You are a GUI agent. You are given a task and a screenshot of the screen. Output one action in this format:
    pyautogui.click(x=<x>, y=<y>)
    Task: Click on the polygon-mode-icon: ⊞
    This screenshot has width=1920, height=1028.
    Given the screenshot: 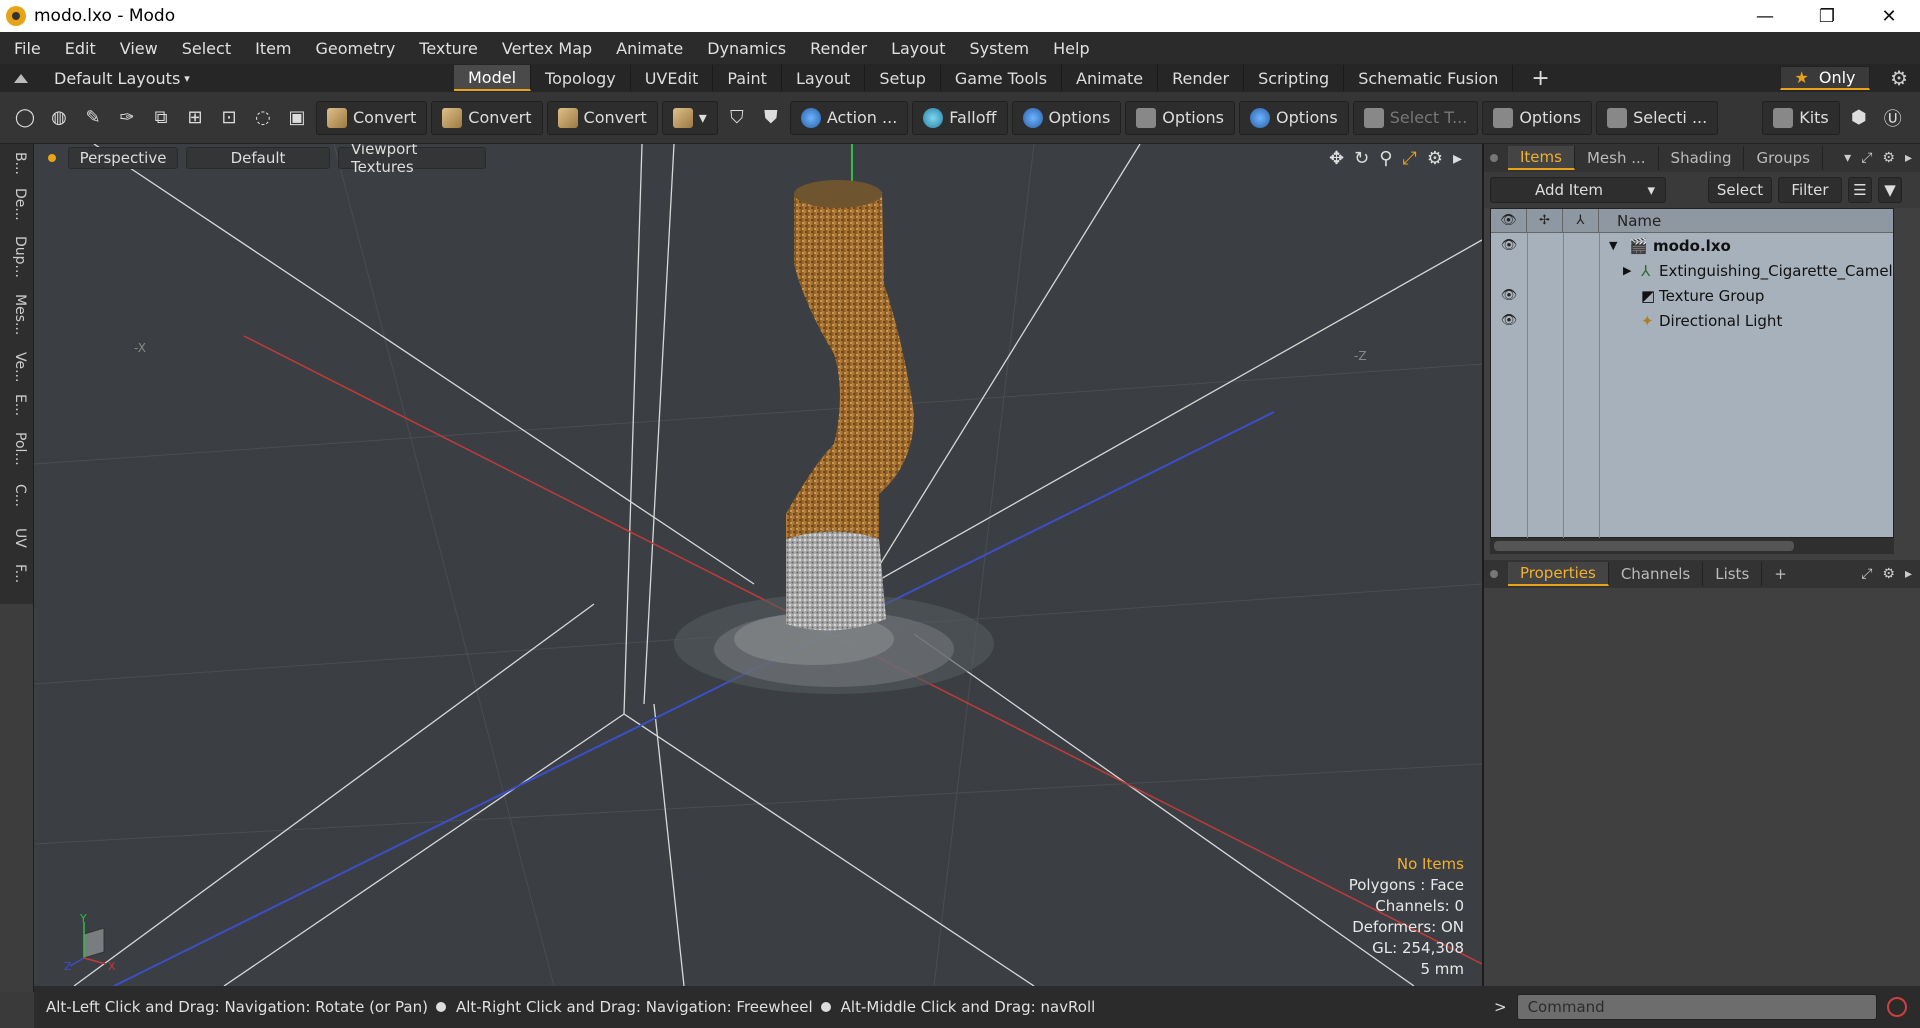 What is the action you would take?
    pyautogui.click(x=195, y=118)
    